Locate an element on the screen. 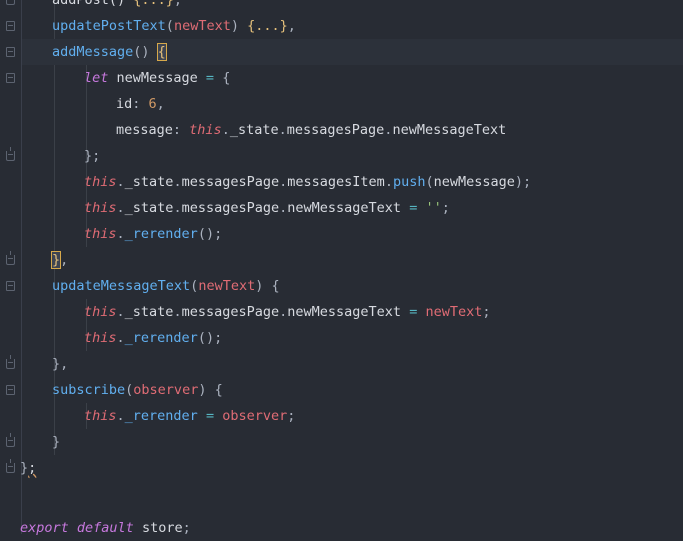 The width and height of the screenshot is (683, 541). code-line: id: 6, is located at coordinates (352, 104).